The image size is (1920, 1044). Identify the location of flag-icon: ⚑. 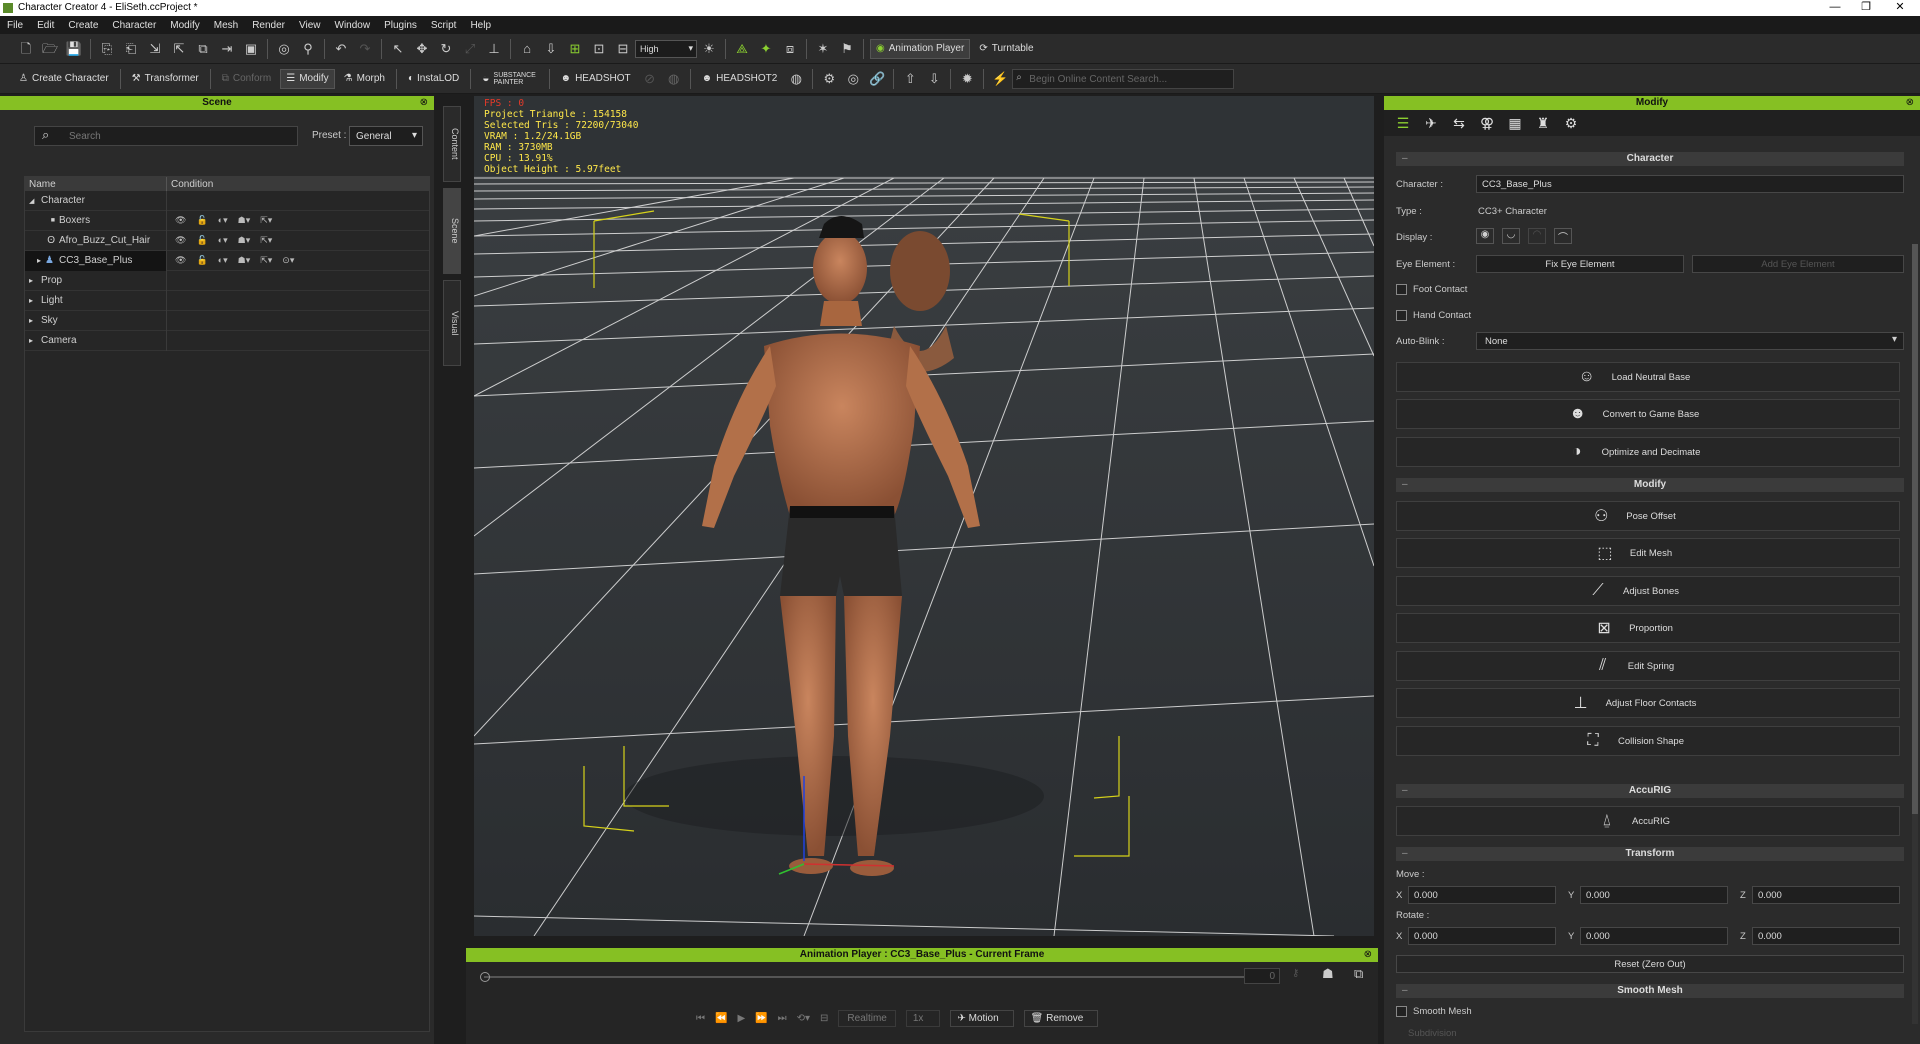
(847, 49).